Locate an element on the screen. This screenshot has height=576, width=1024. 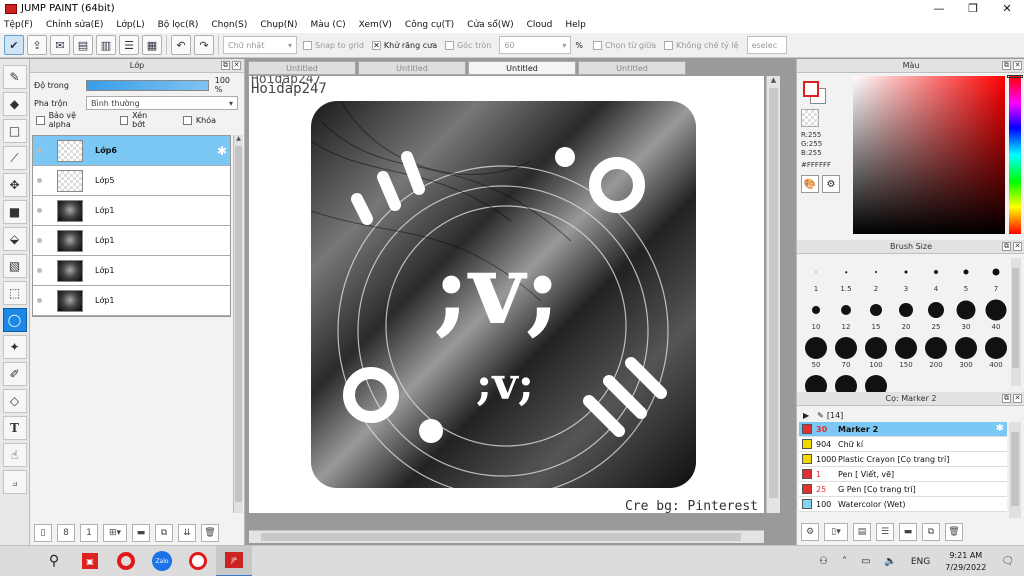
rectangle-icon: □ is located at coordinates (14, 131).